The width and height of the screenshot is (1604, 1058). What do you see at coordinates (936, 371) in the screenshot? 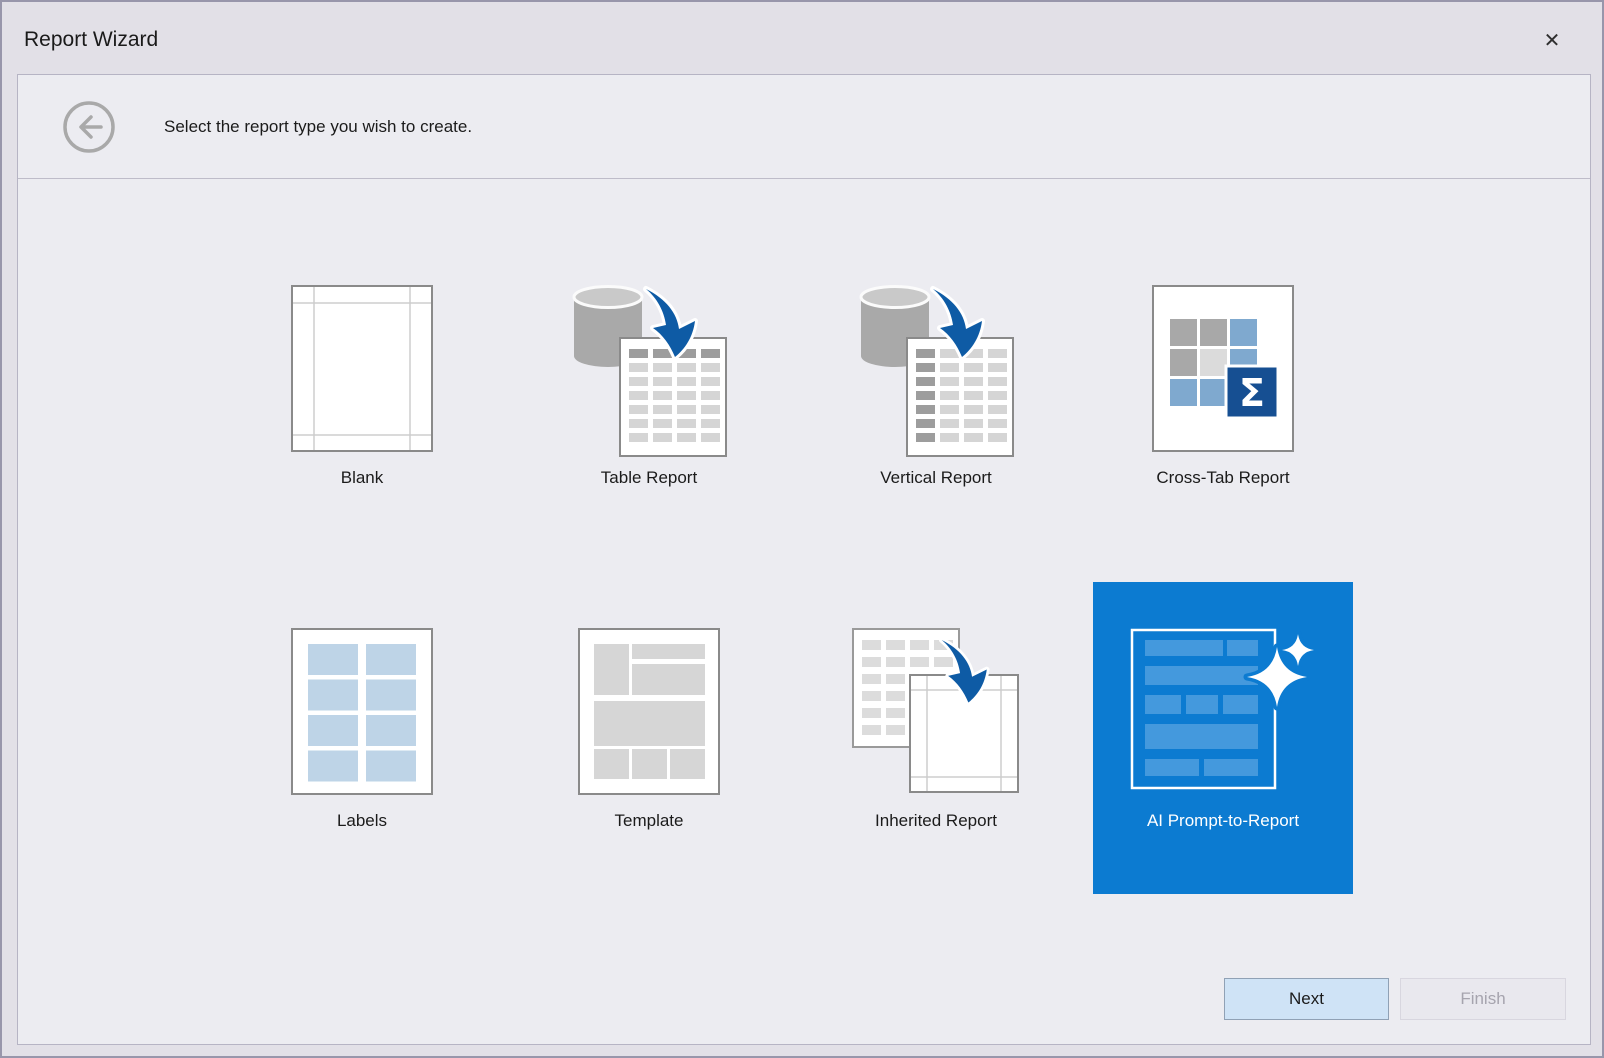
I see `vertical-report-icon` at bounding box center [936, 371].